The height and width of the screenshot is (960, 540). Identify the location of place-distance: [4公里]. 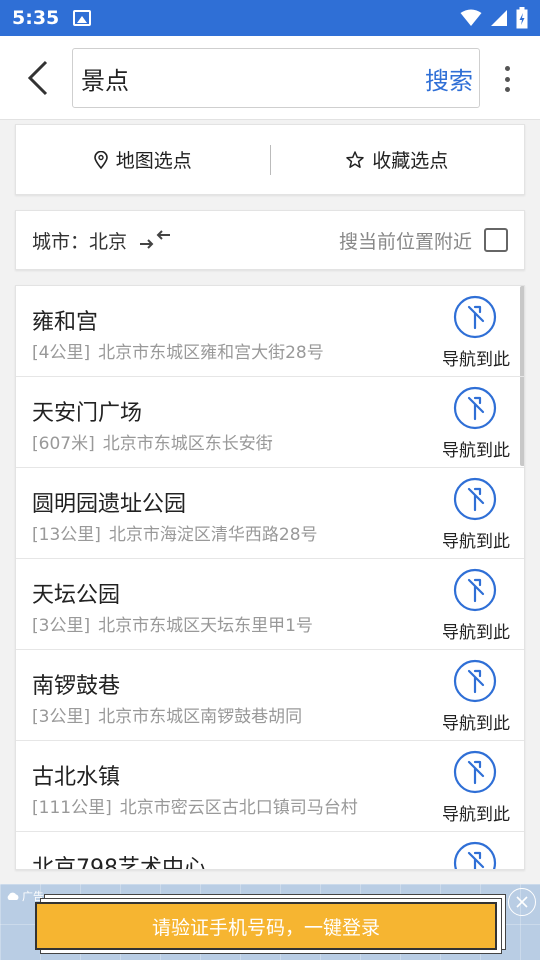
(61, 353).